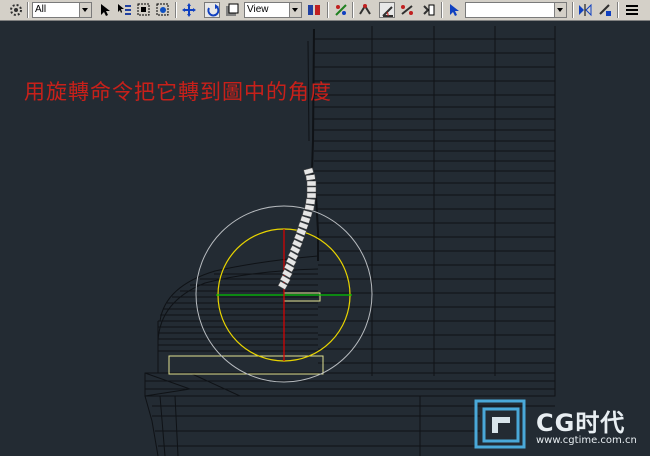 This screenshot has width=650, height=456. Describe the element at coordinates (585, 10) in the screenshot. I see `mirror-icon` at that location.